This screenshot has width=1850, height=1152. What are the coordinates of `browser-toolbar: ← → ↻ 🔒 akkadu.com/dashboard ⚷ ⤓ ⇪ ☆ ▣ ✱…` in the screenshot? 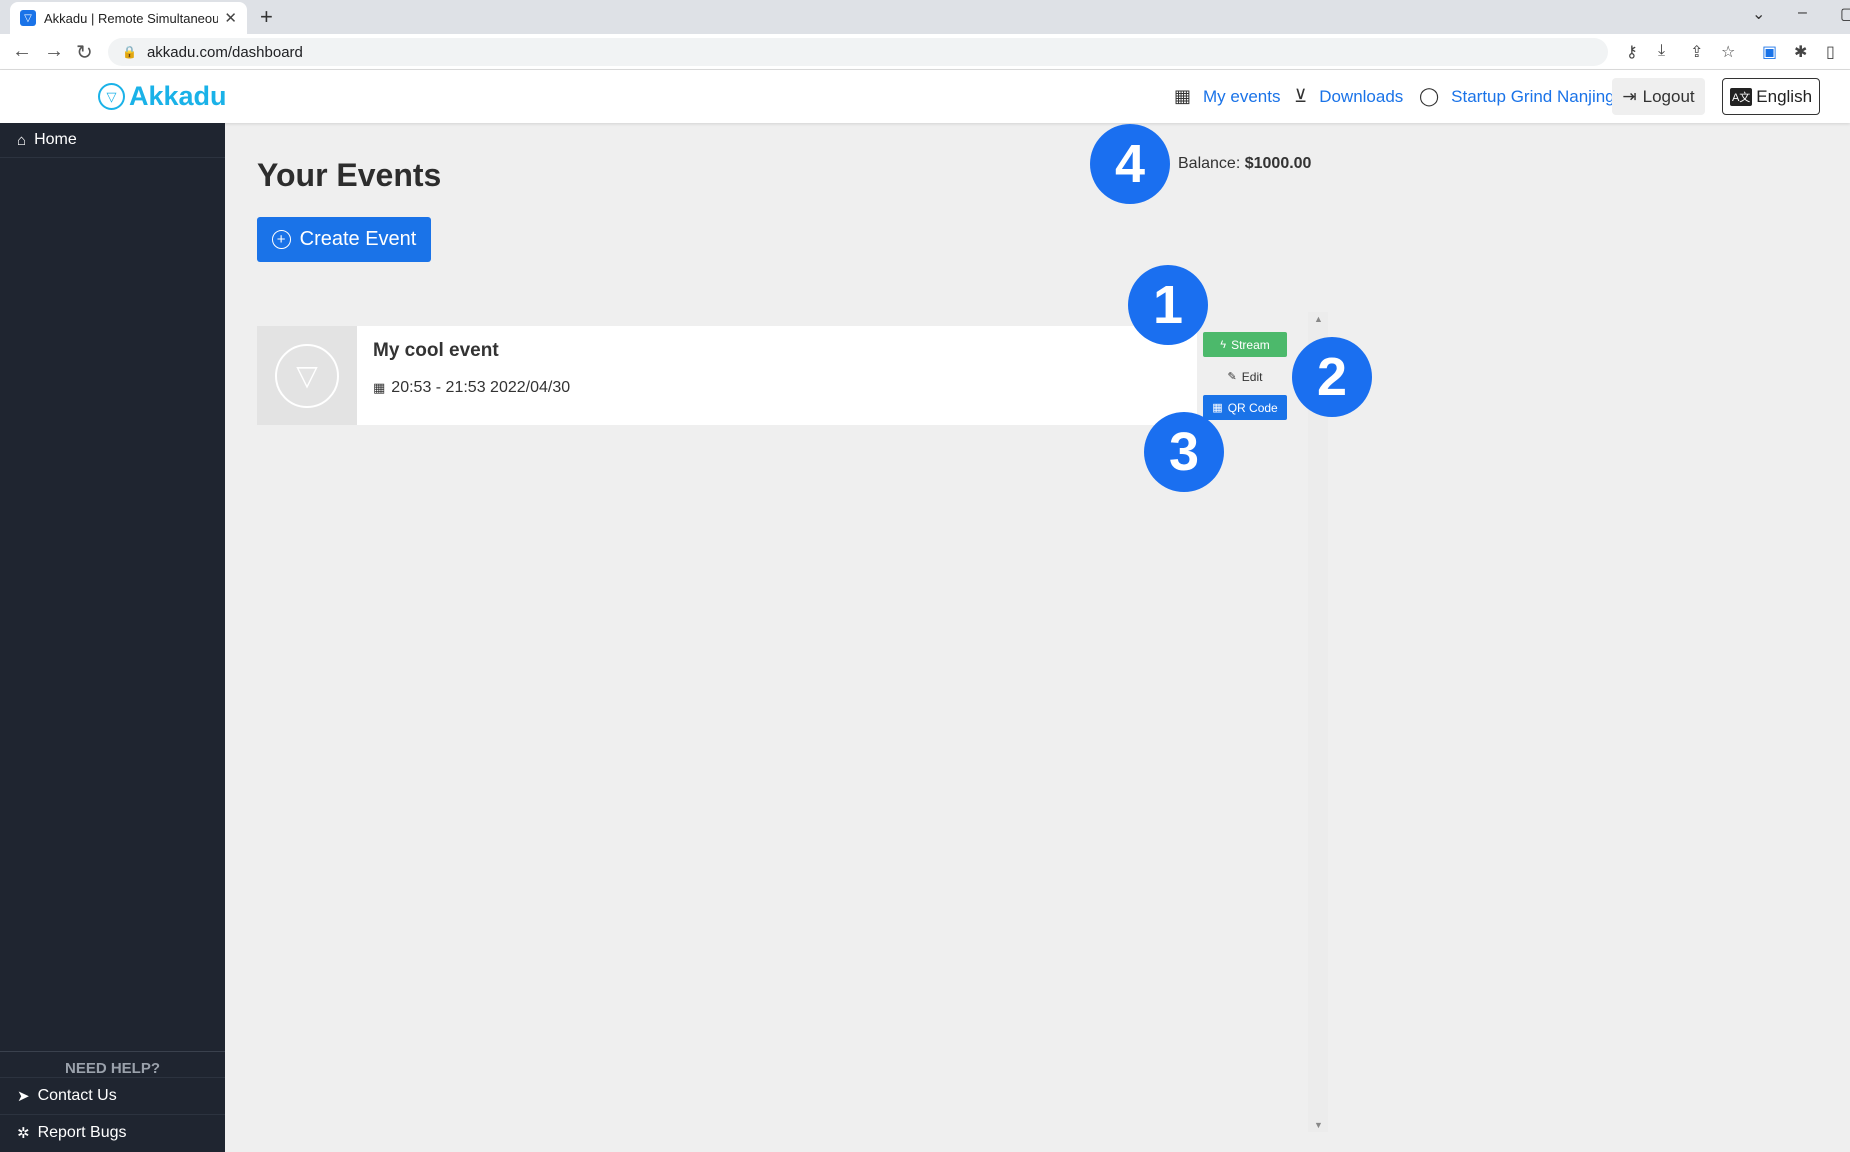 It's located at (925, 52).